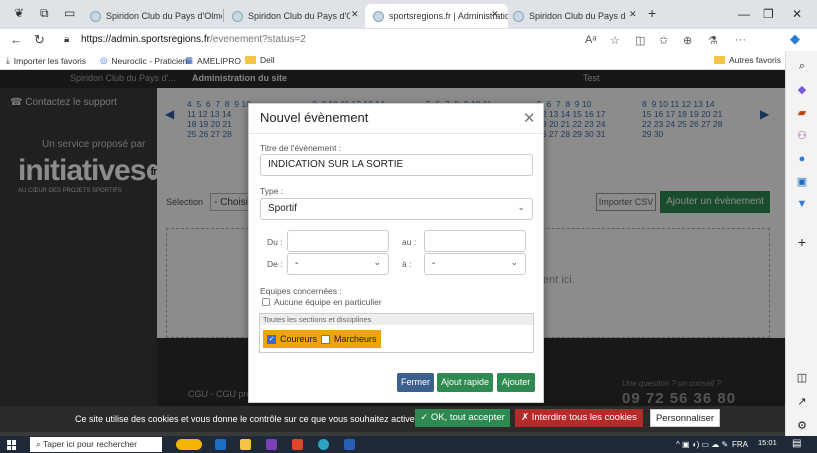  What do you see at coordinates (325, 339) in the screenshot?
I see `checkbox-icon` at bounding box center [325, 339].